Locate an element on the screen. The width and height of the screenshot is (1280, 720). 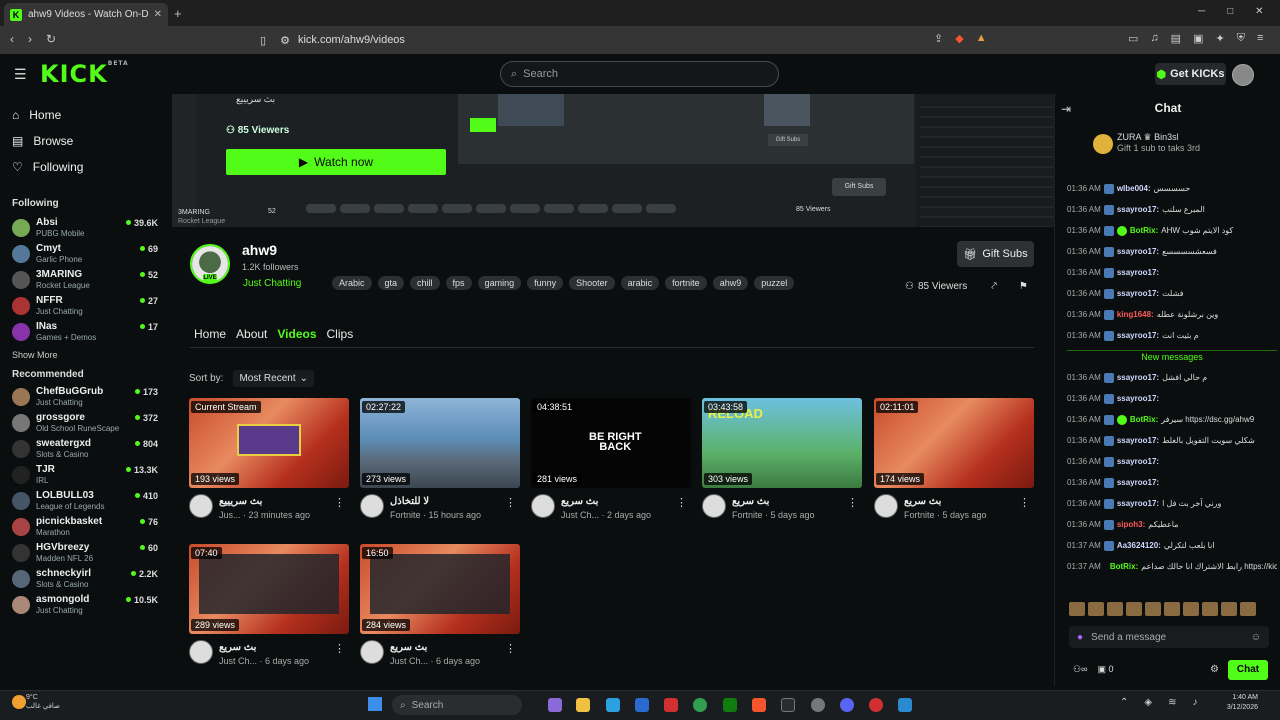
tab-clips: Clips is located at coordinates (340, 334).